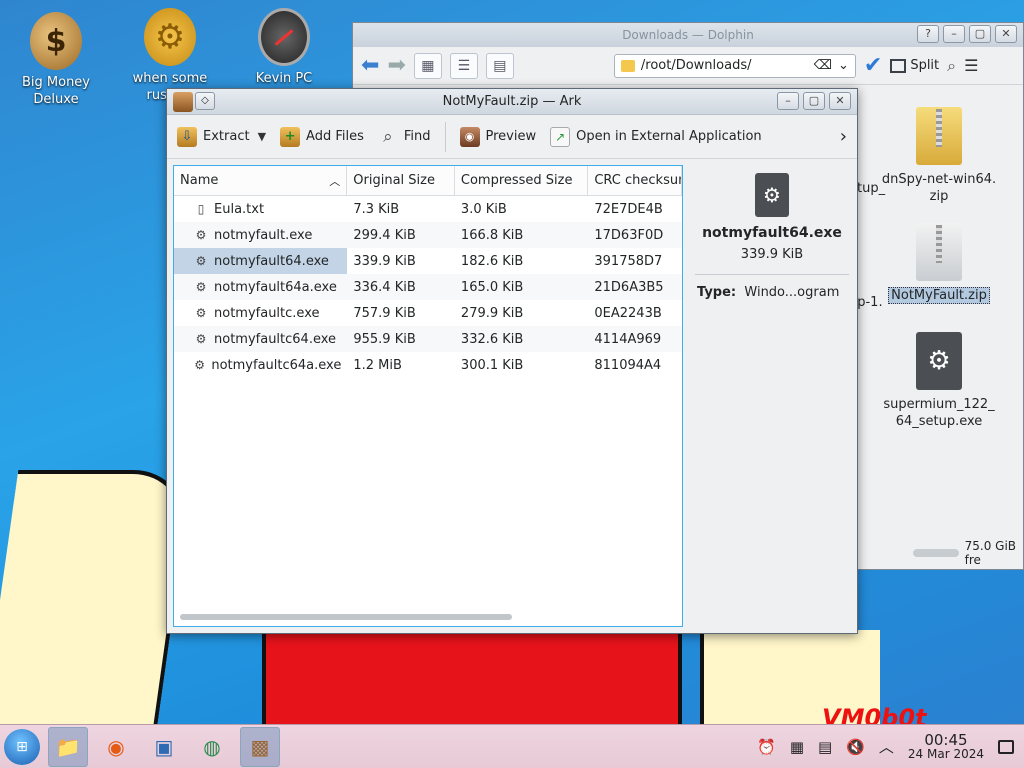 This screenshot has height=768, width=1024. I want to click on table-row: ▯ Eula.txt 7.3 KiB 3.0 KiB 72E7DE4B, so click(428, 209).